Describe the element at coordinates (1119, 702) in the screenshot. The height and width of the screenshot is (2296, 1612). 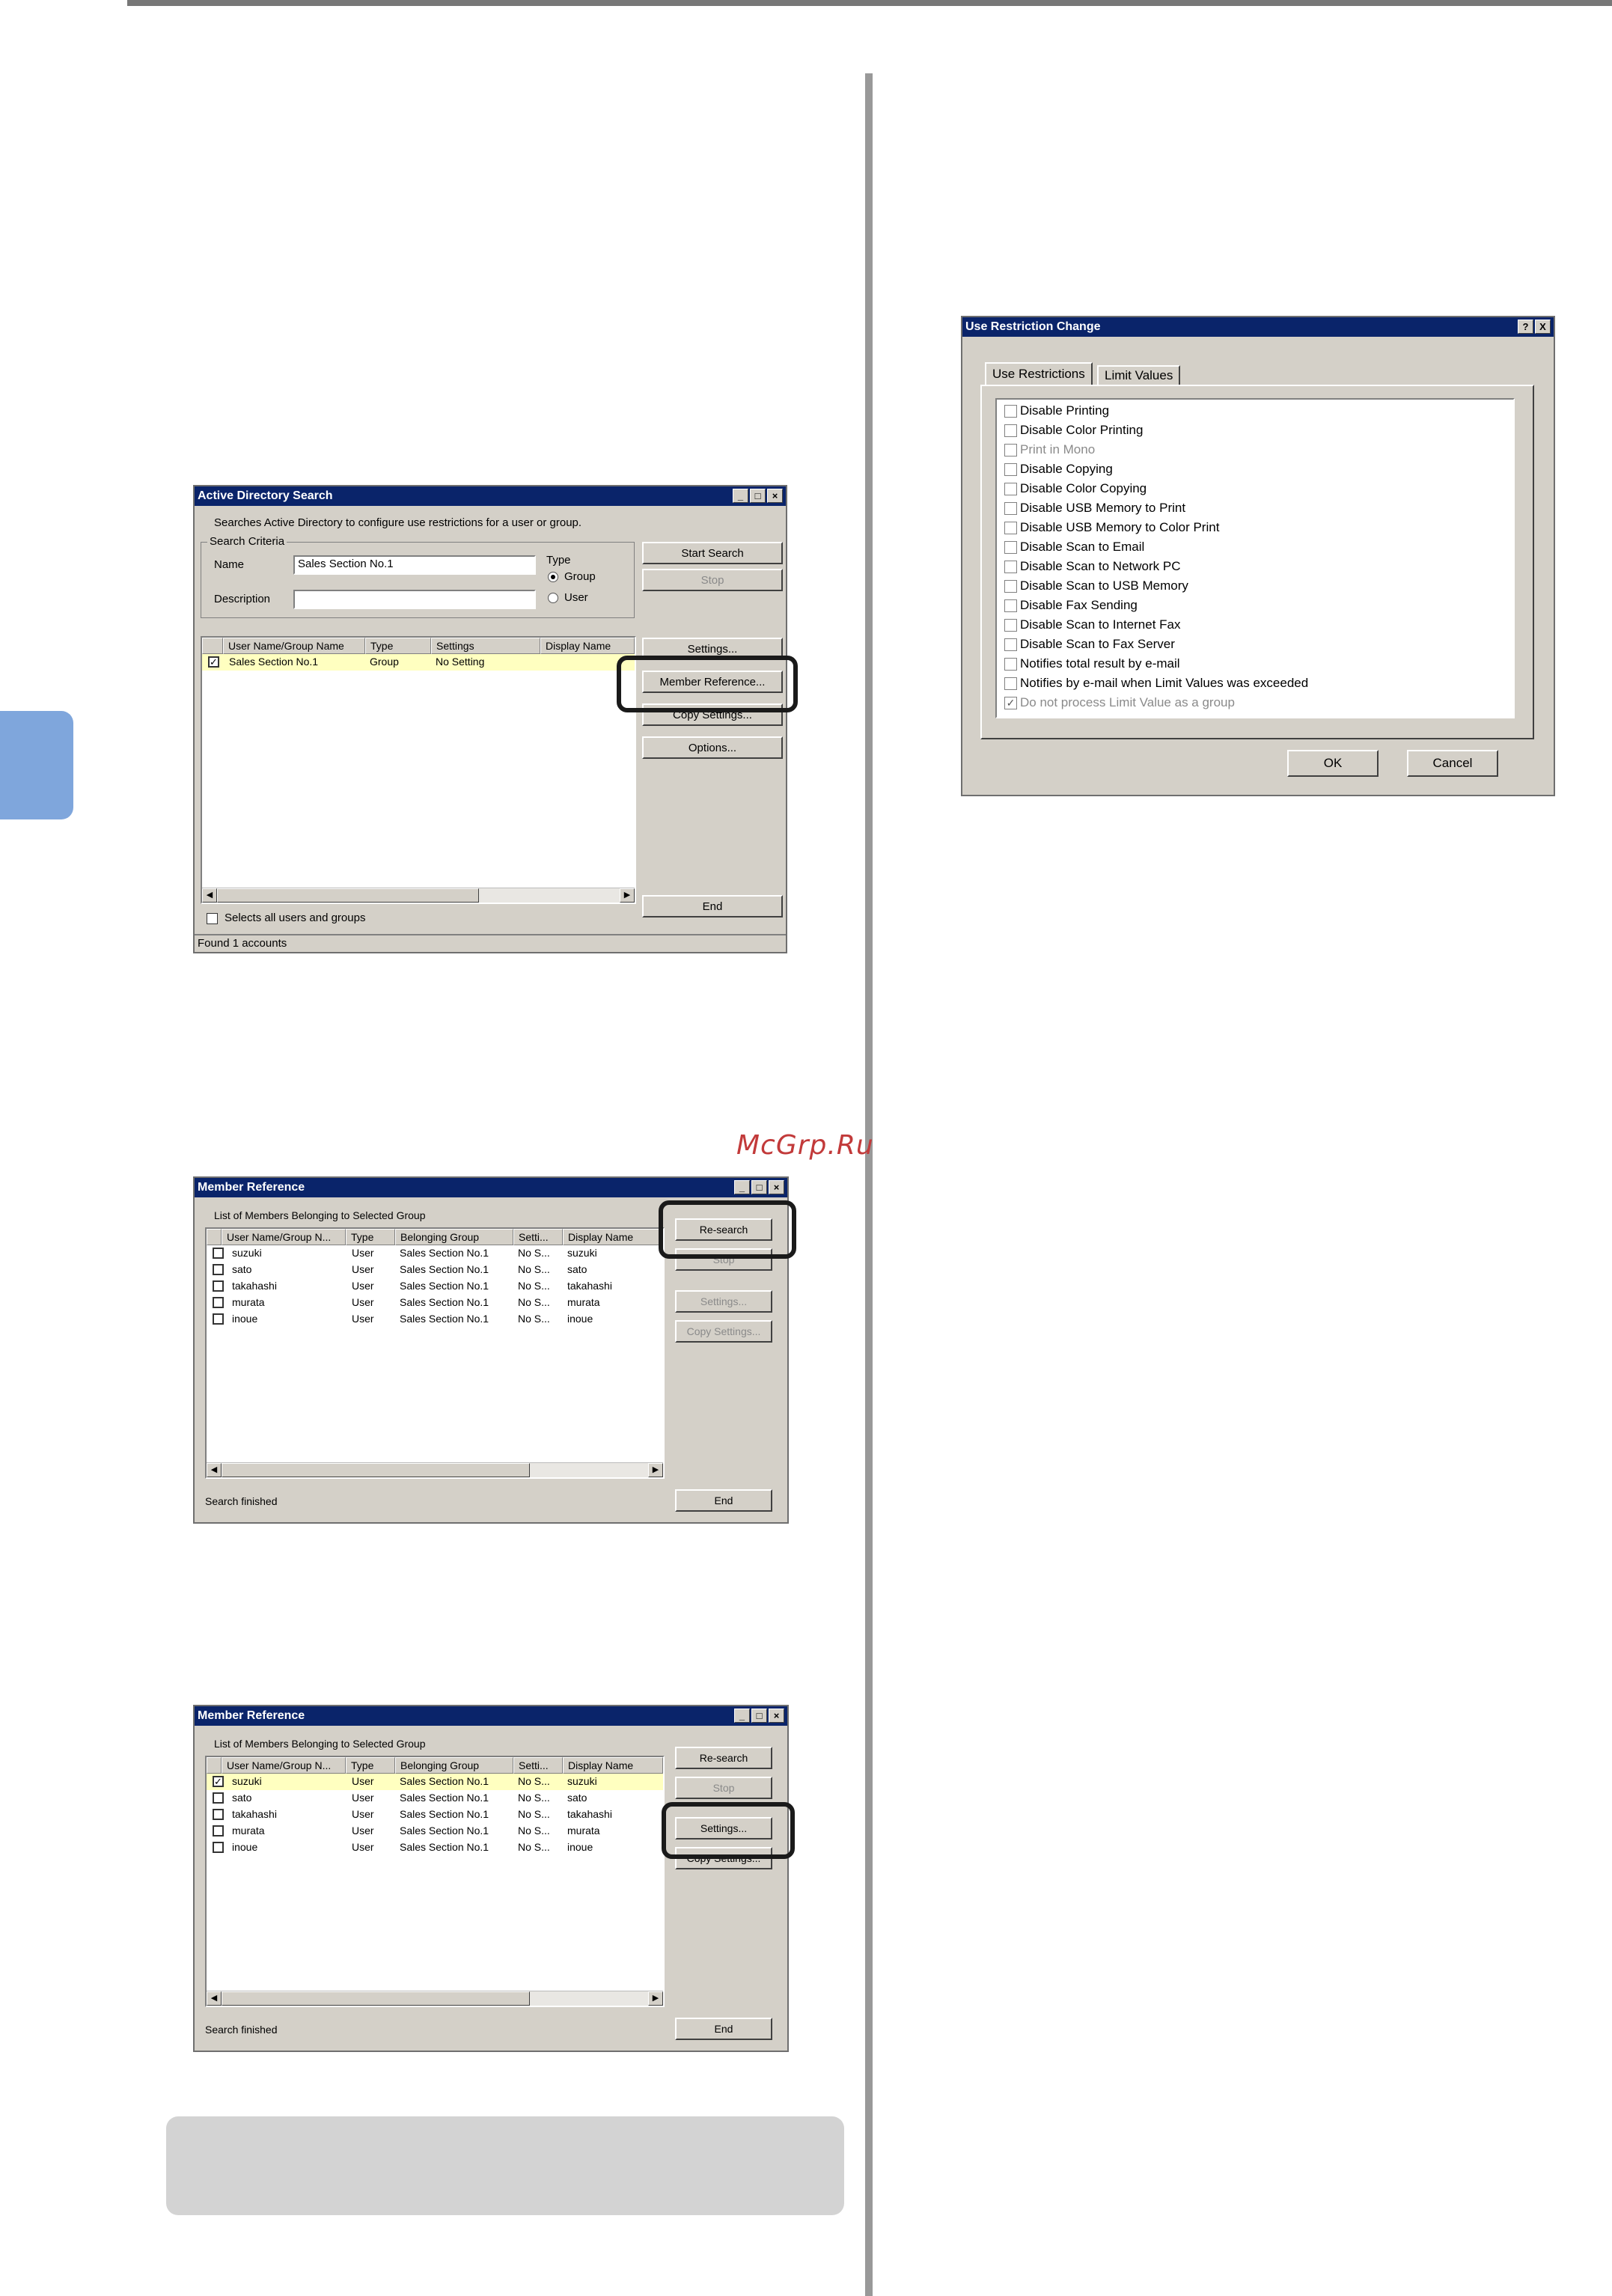
I see `restriction-item: ✓ Do not process Limit Value as a group` at that location.